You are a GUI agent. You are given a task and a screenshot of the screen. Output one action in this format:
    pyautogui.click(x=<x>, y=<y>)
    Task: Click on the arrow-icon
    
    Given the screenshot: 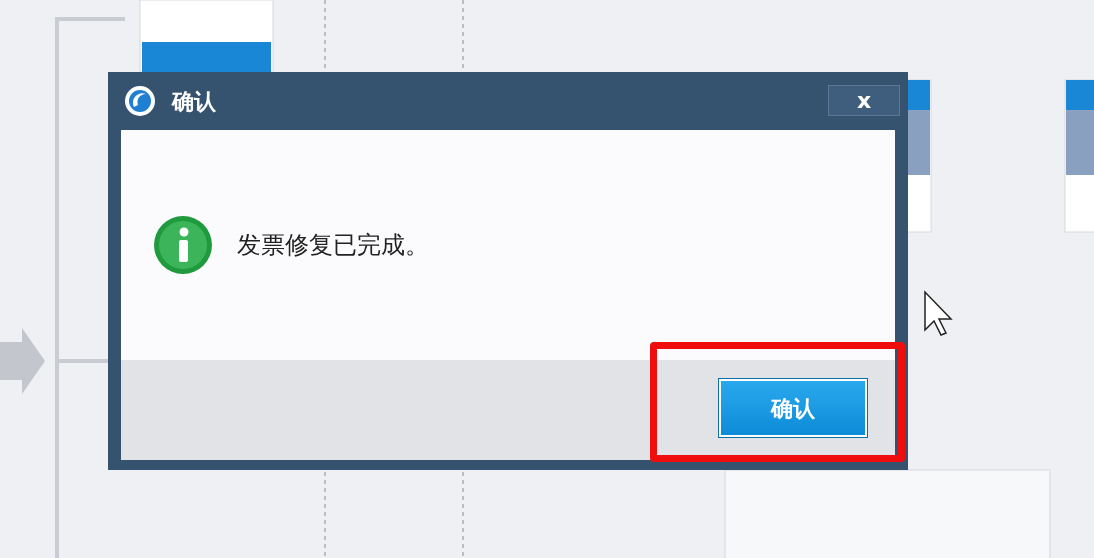 What is the action you would take?
    pyautogui.click(x=22, y=361)
    